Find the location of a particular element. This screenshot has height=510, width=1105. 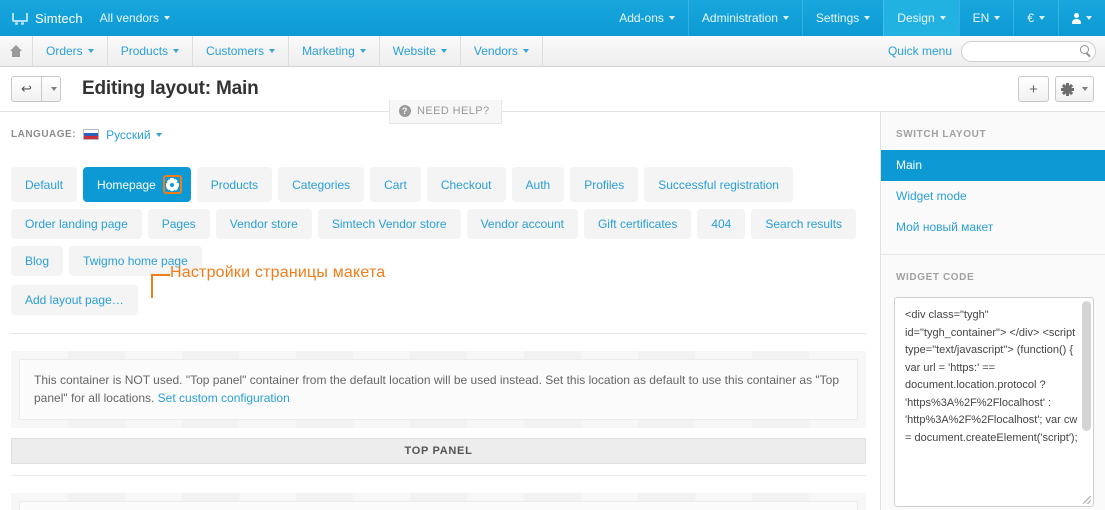

tab-label: Gift certificates is located at coordinates (637, 224).